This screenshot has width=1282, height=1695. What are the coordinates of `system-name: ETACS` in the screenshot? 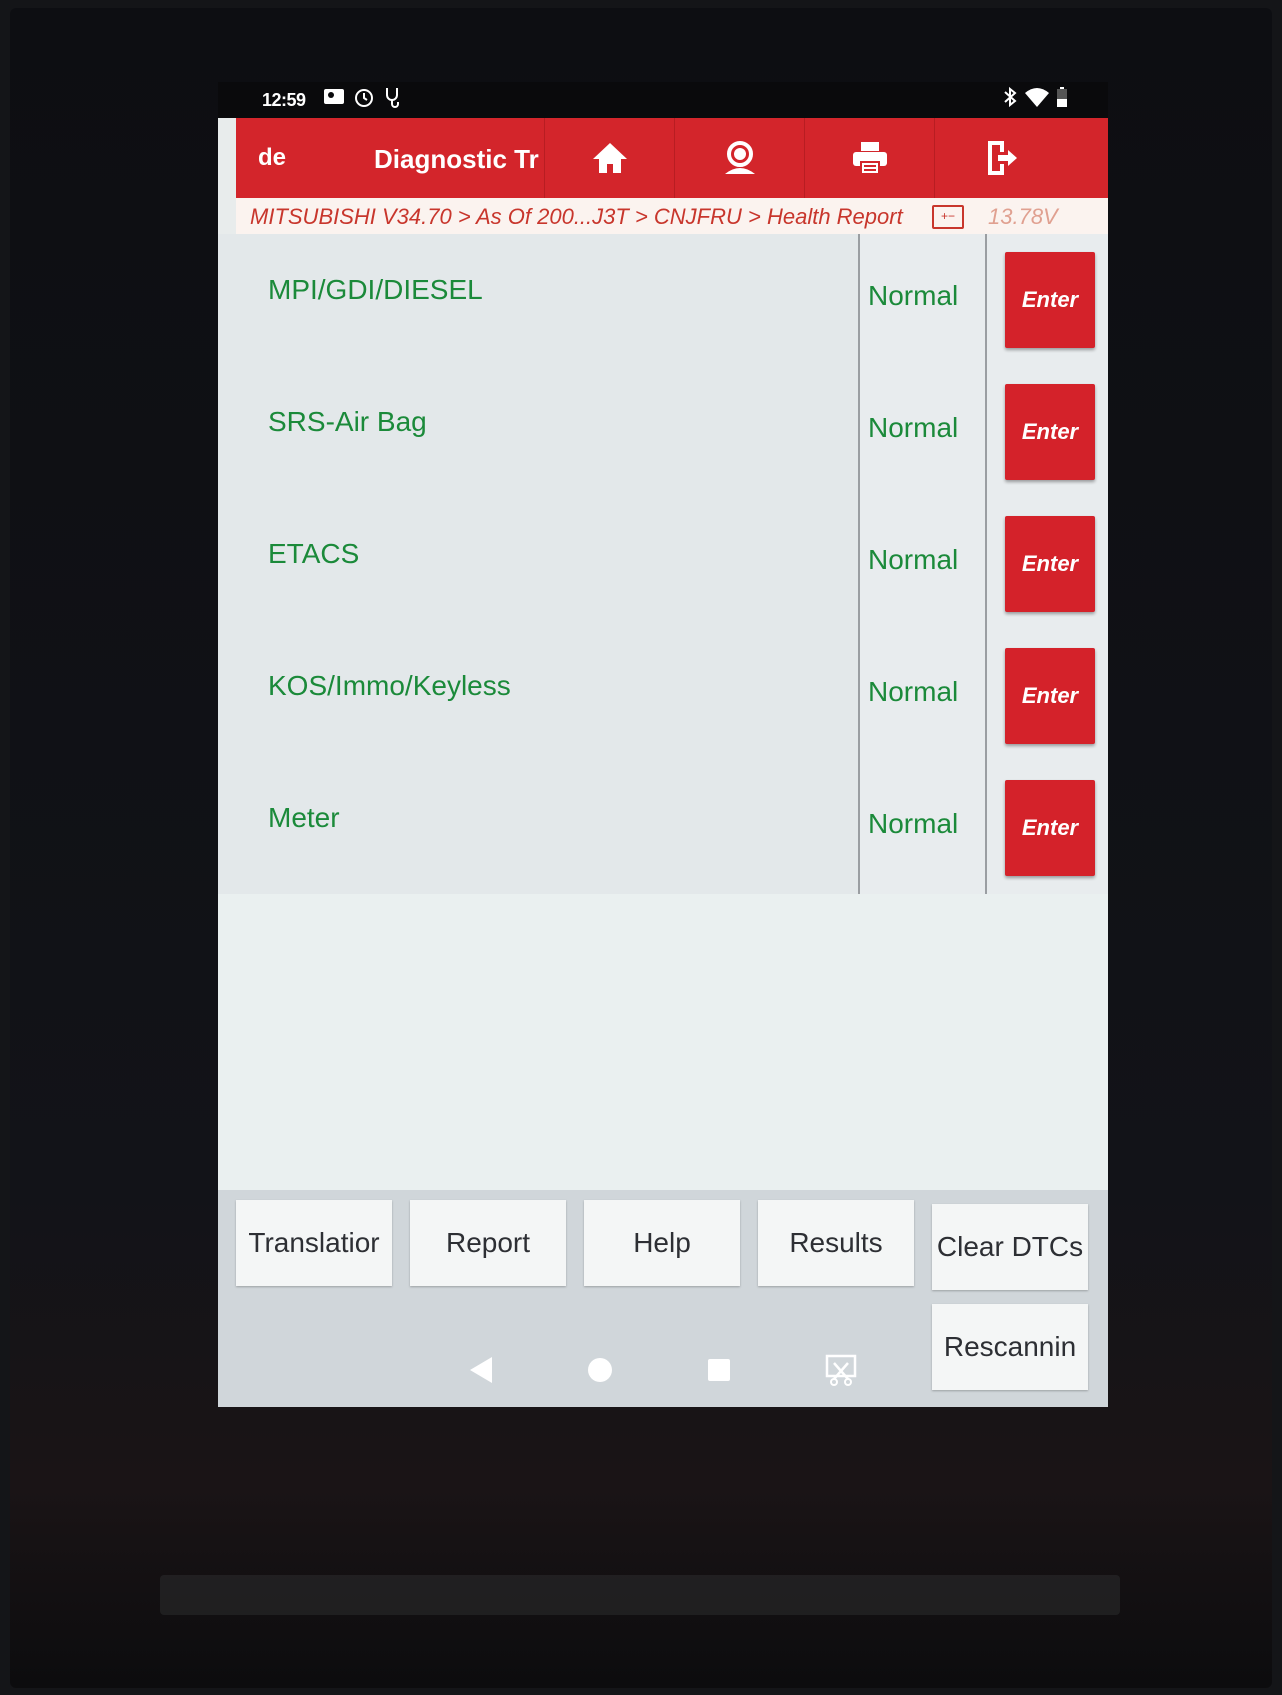 It's located at (314, 553).